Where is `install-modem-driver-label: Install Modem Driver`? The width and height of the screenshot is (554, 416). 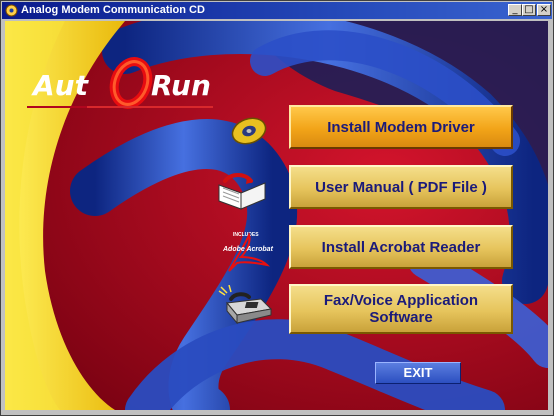 install-modem-driver-label: Install Modem Driver is located at coordinates (401, 127).